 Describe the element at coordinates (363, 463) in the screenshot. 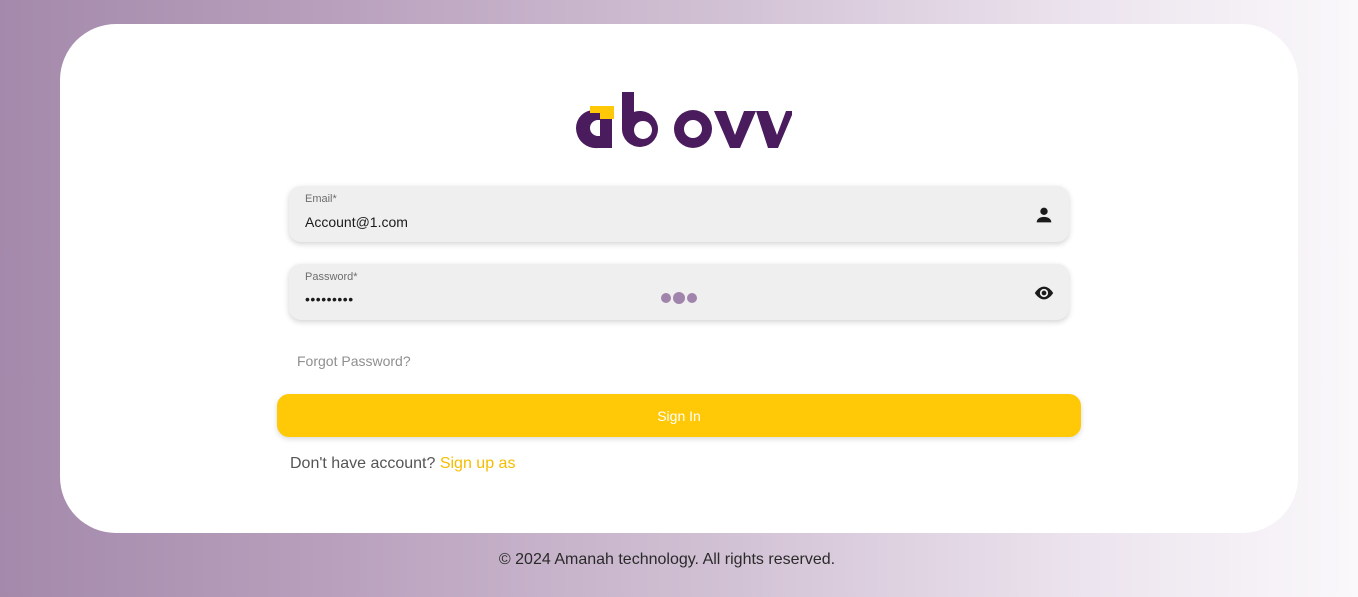

I see `signup-prompt: Don't have account?` at that location.